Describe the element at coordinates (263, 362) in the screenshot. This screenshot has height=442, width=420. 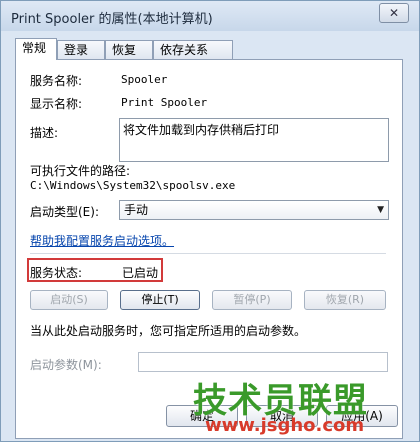
I see `startup-params-input` at that location.